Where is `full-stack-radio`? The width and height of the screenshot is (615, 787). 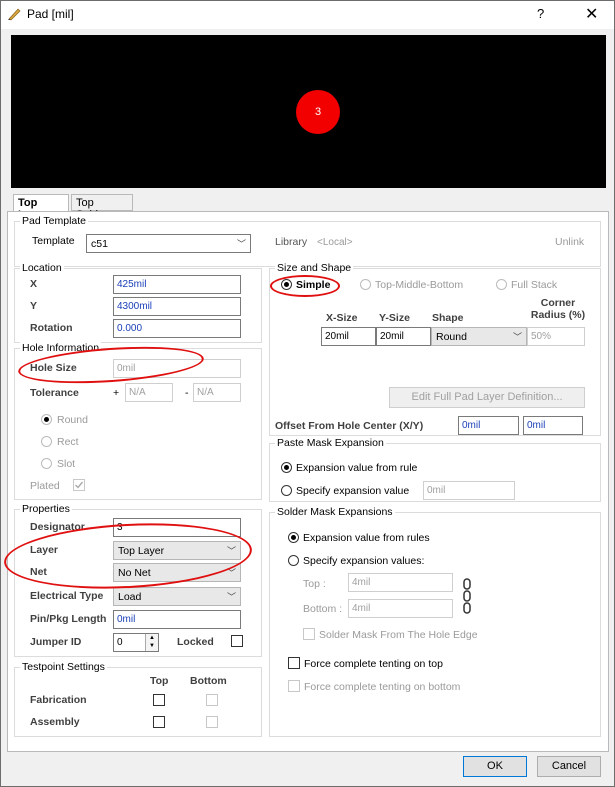 full-stack-radio is located at coordinates (501, 284).